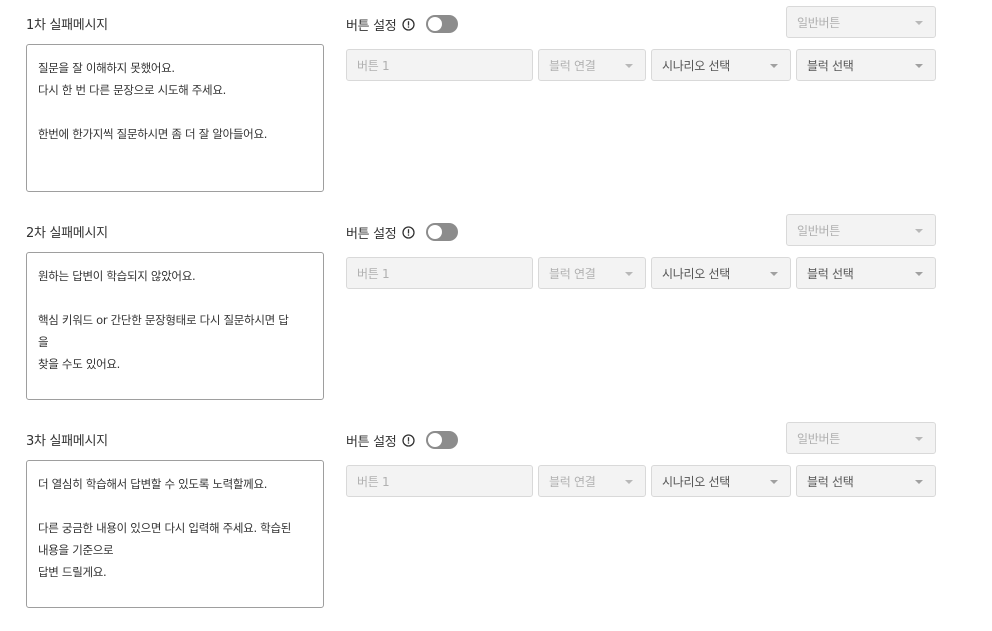 The height and width of the screenshot is (631, 992). I want to click on message-line: 원하는 답변이 학습되지 않았어요., so click(117, 276).